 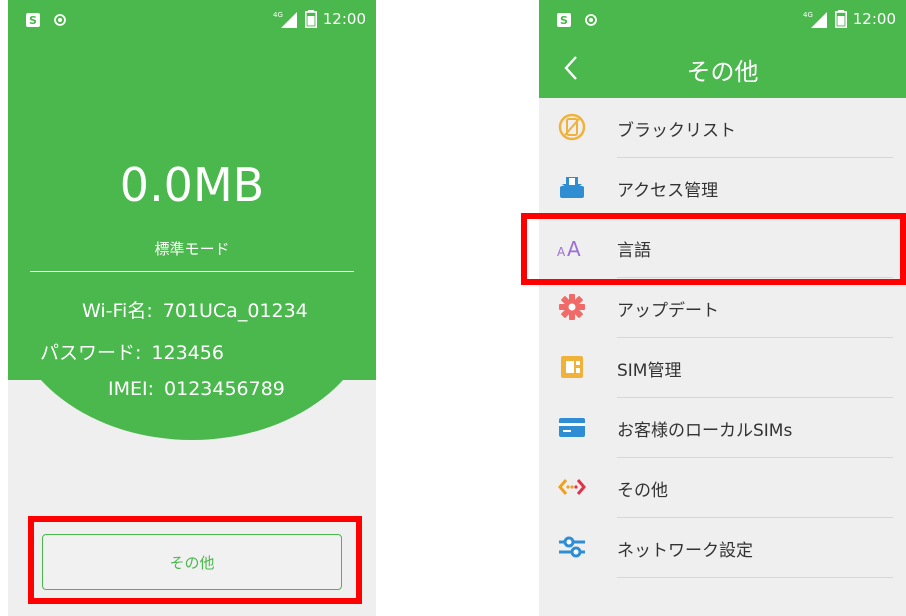 I want to click on menu-item-sim-management: SIM管理, so click(x=722, y=368).